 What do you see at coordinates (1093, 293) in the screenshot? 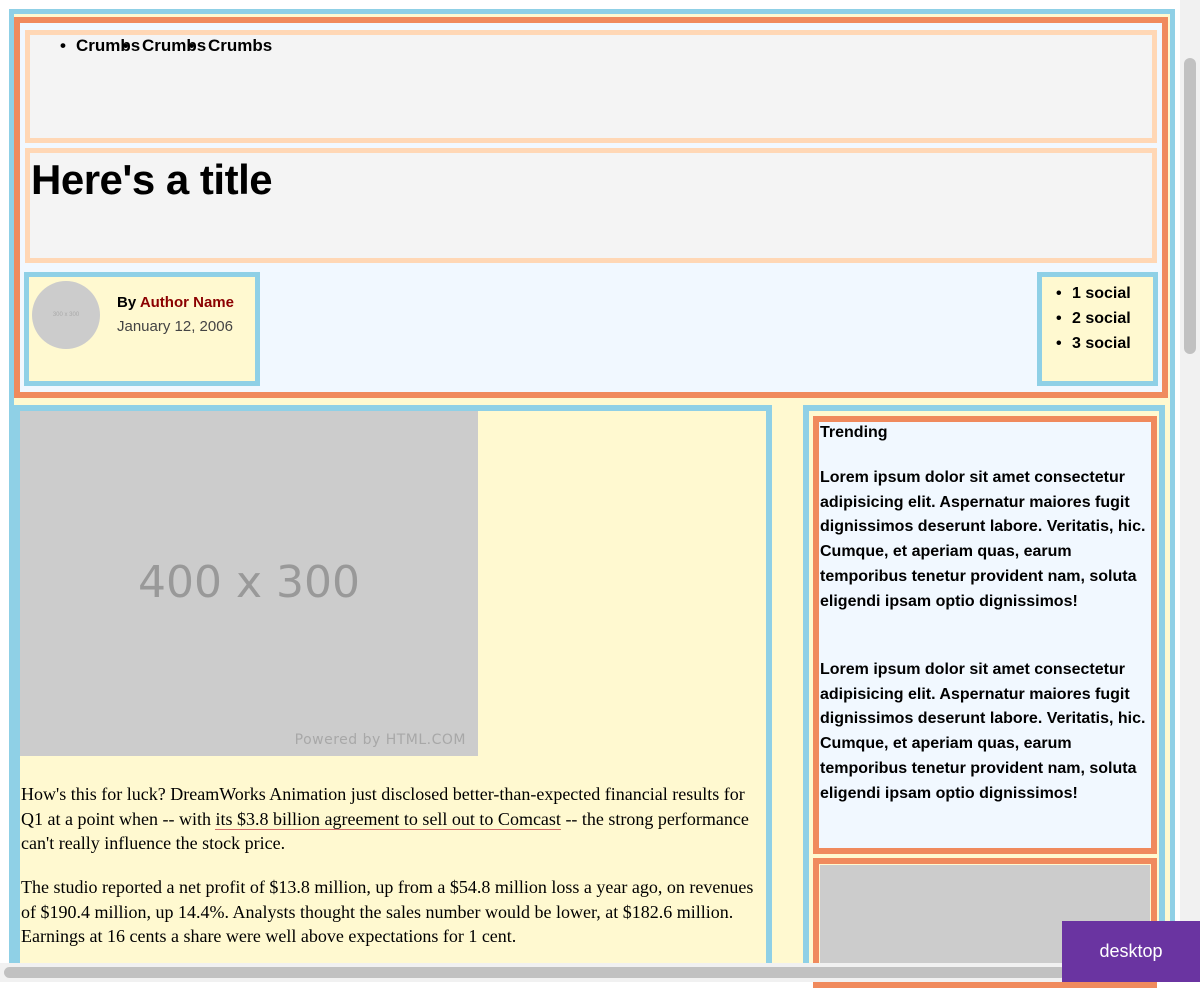
I see `social-link: 1 social` at bounding box center [1093, 293].